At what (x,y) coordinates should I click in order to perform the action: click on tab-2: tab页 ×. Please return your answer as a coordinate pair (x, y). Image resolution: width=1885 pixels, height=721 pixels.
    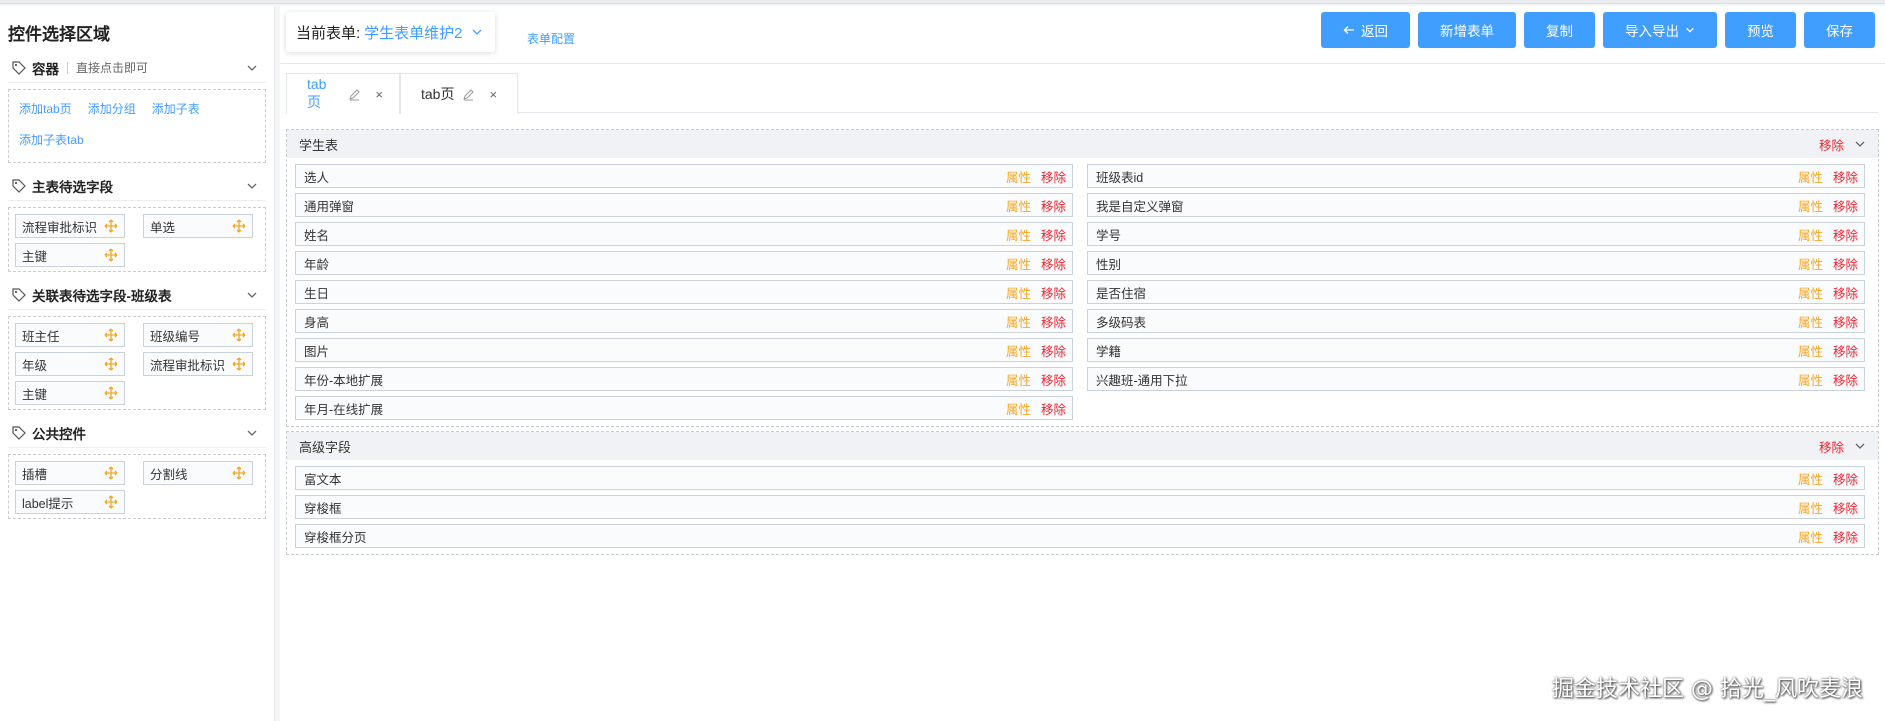
    Looking at the image, I should click on (459, 93).